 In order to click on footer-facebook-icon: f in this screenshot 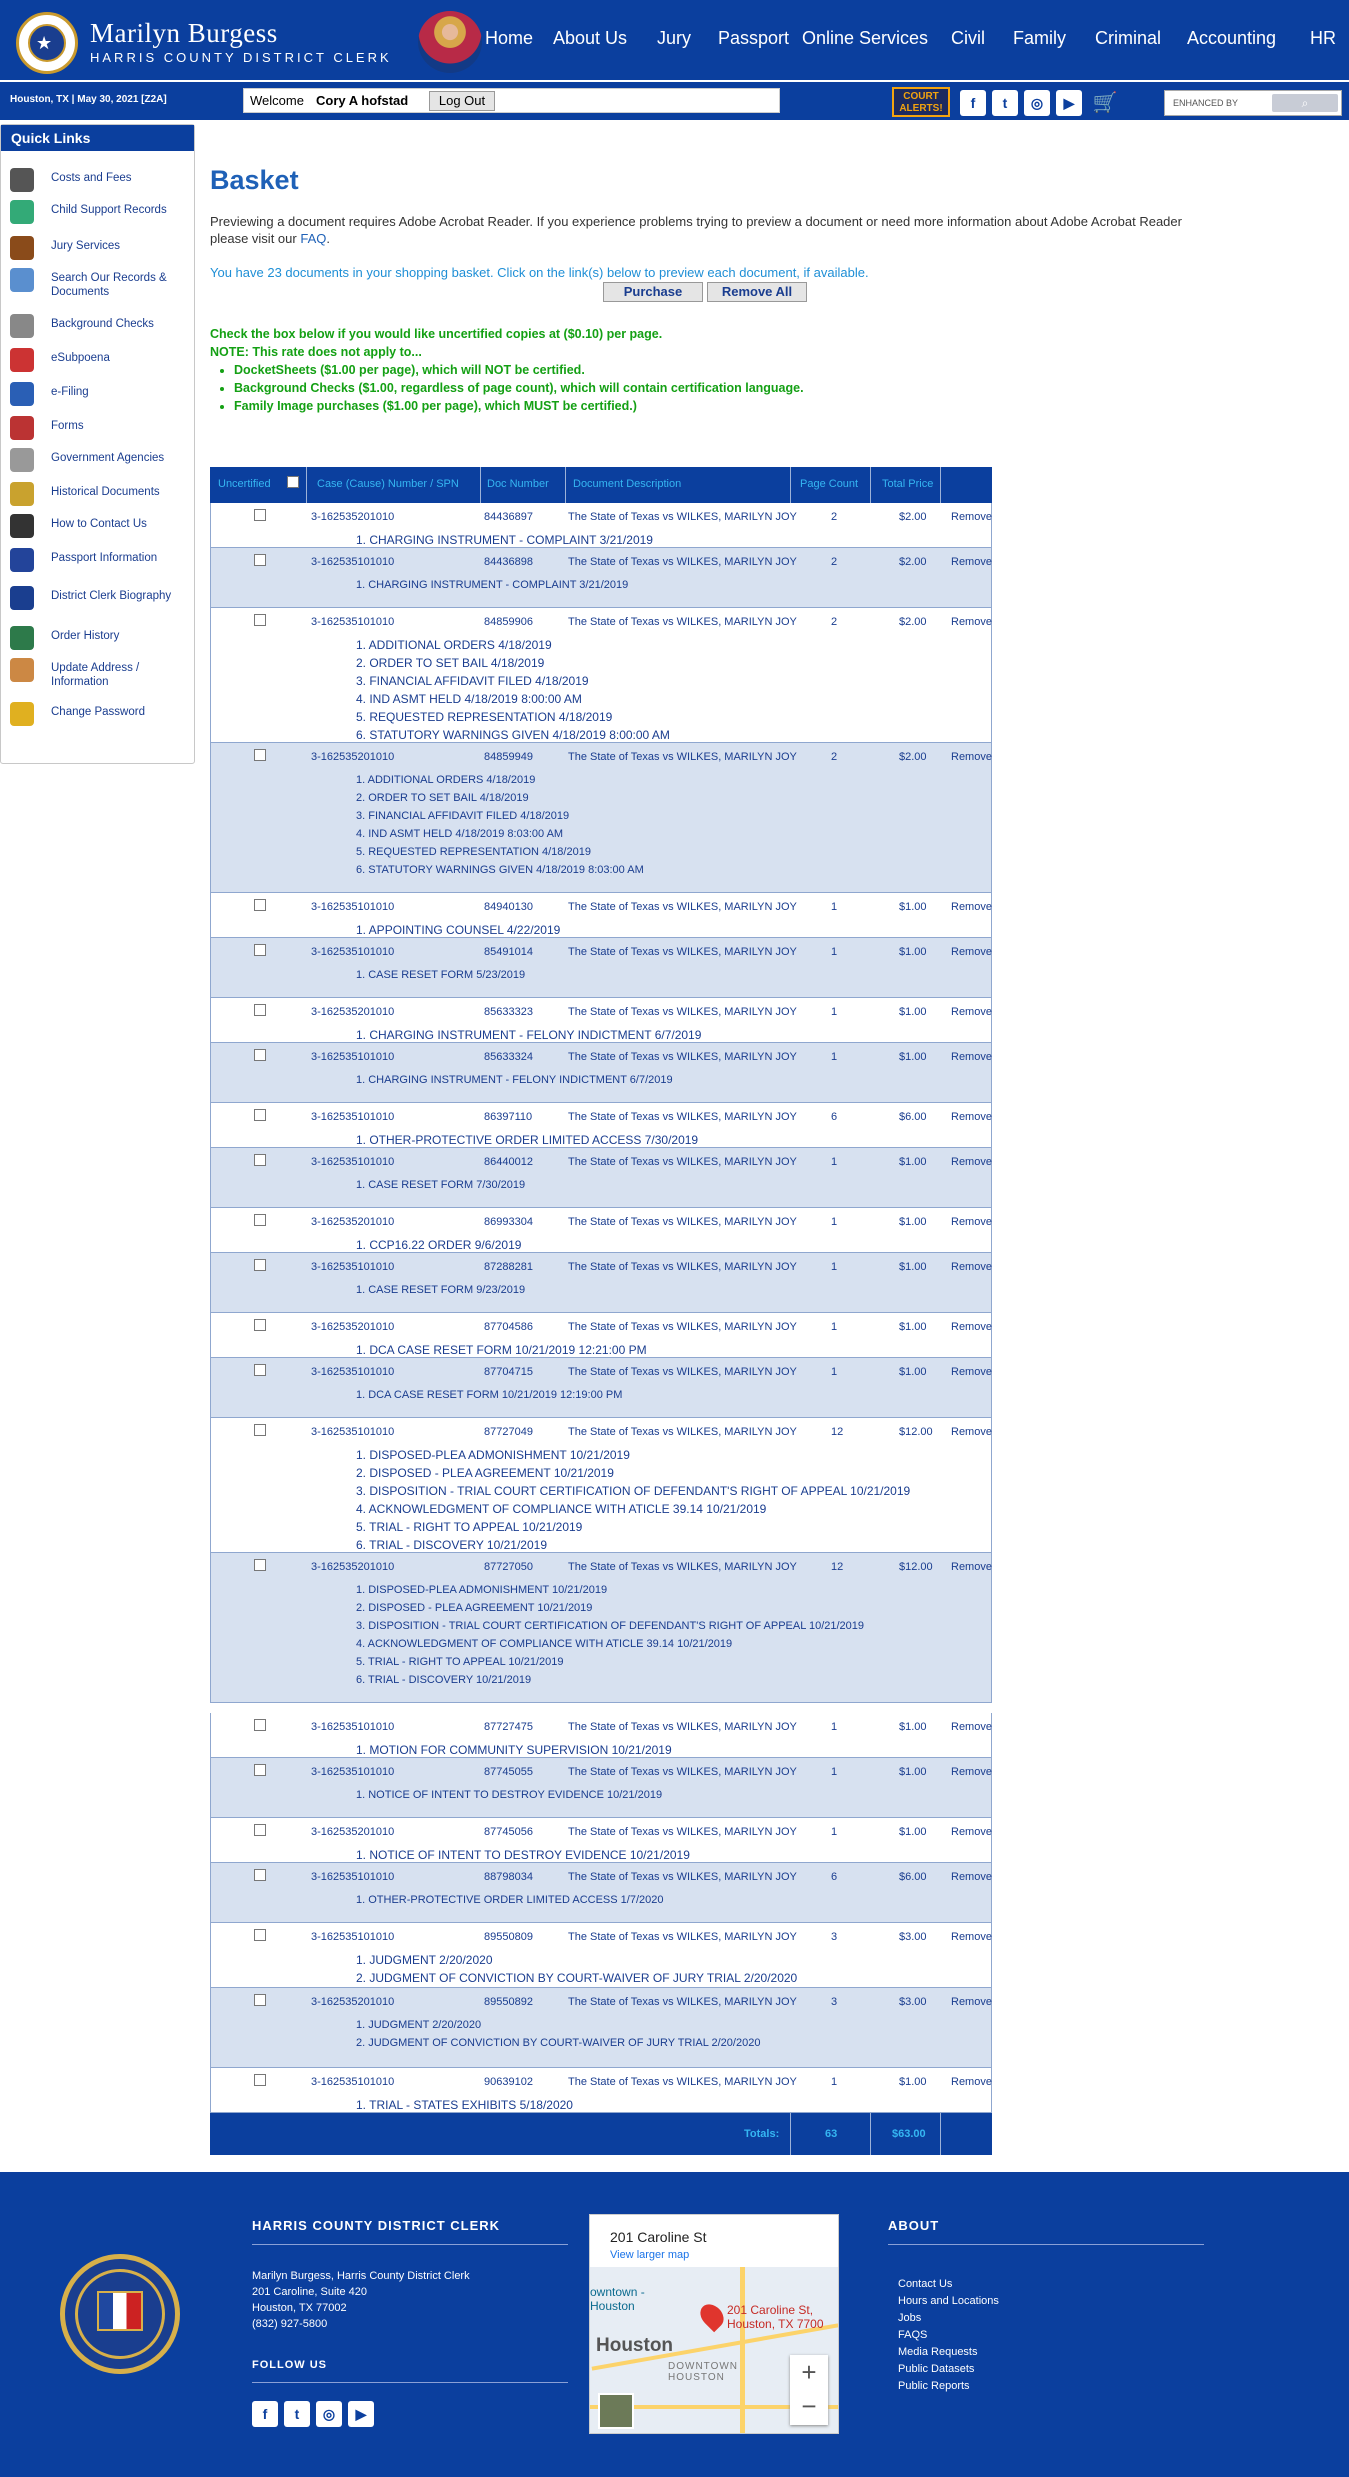, I will do `click(265, 2414)`.